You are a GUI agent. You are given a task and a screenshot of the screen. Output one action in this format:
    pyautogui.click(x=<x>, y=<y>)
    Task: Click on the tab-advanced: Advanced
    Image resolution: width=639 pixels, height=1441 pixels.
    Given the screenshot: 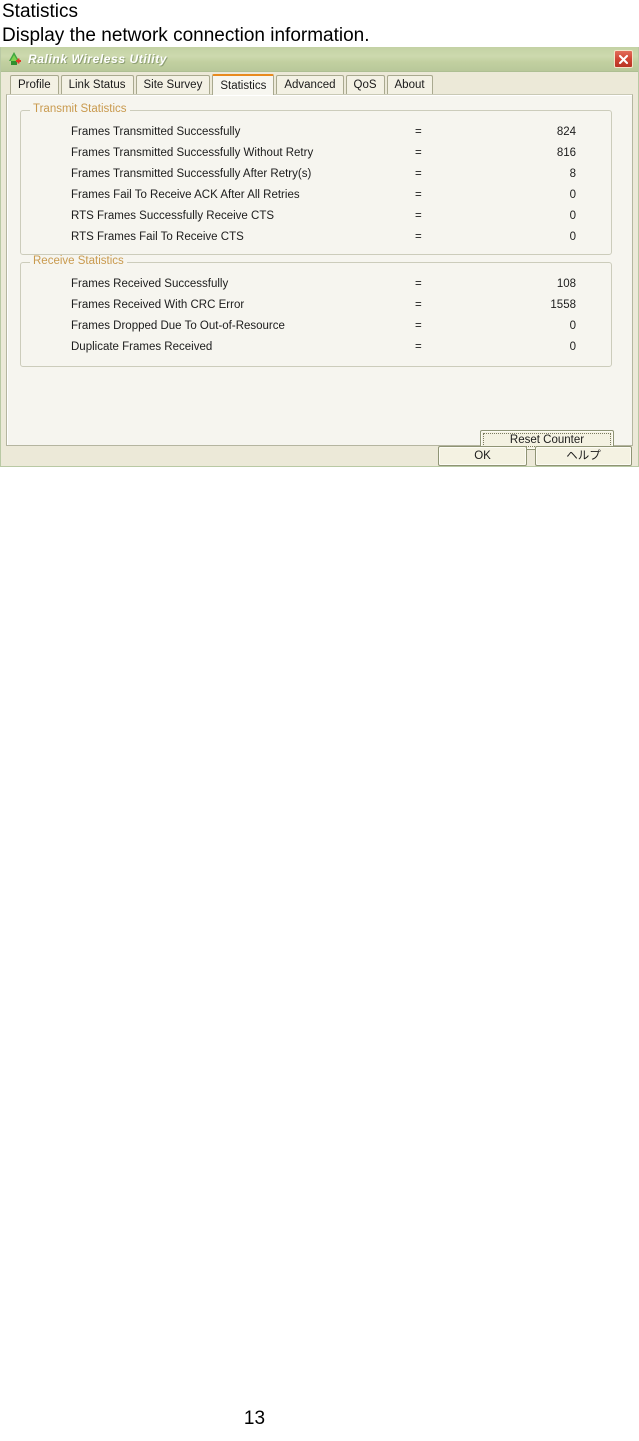 What is the action you would take?
    pyautogui.click(x=310, y=84)
    